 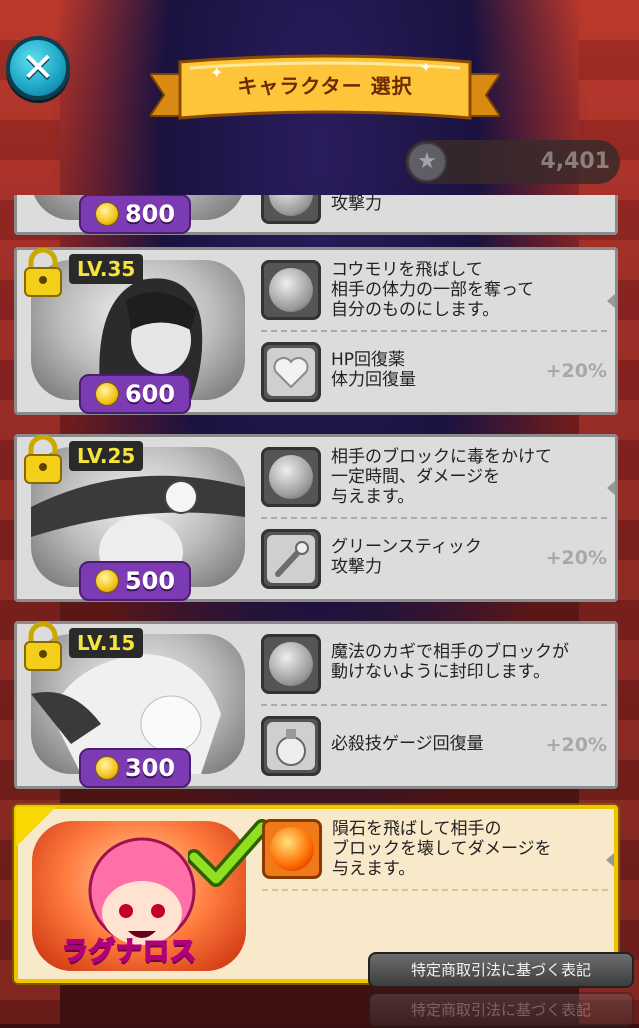 I want to click on potion-icon, so click(x=291, y=746).